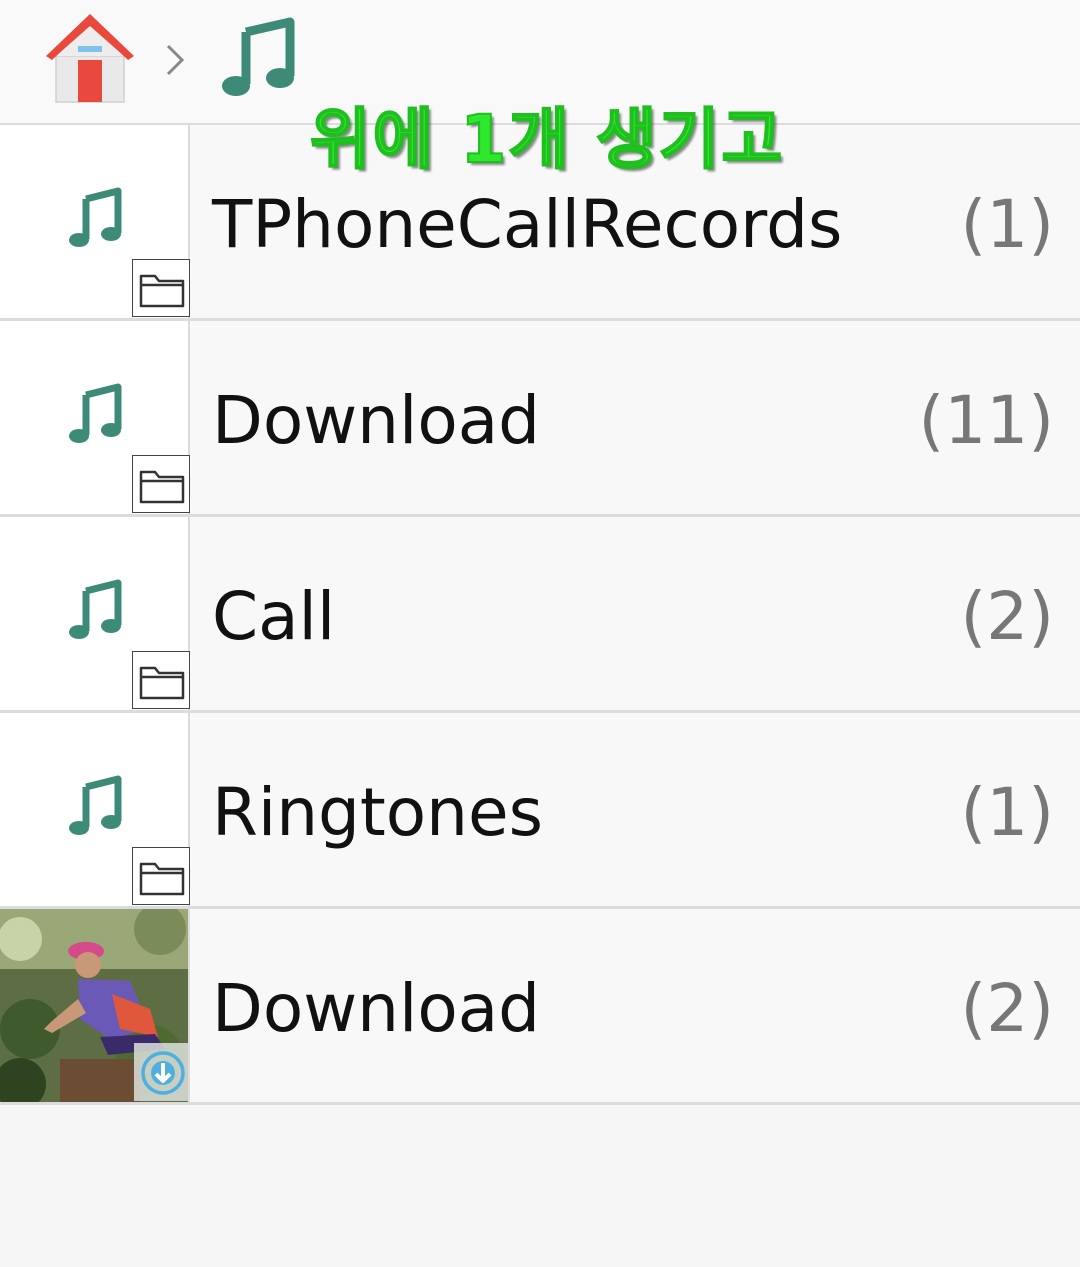  I want to click on item-count: (11), so click(986, 420).